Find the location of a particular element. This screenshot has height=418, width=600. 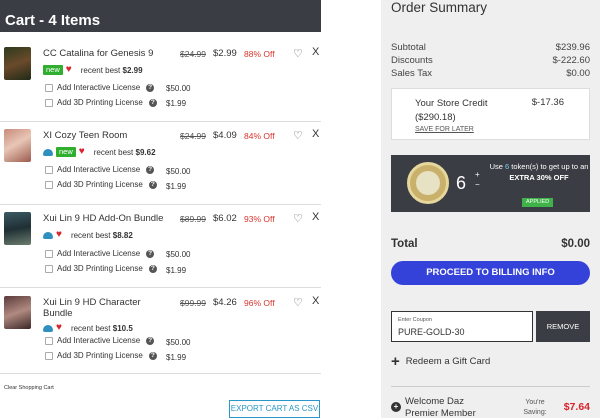

cart-title: Cart - 4 Items is located at coordinates (53, 20).